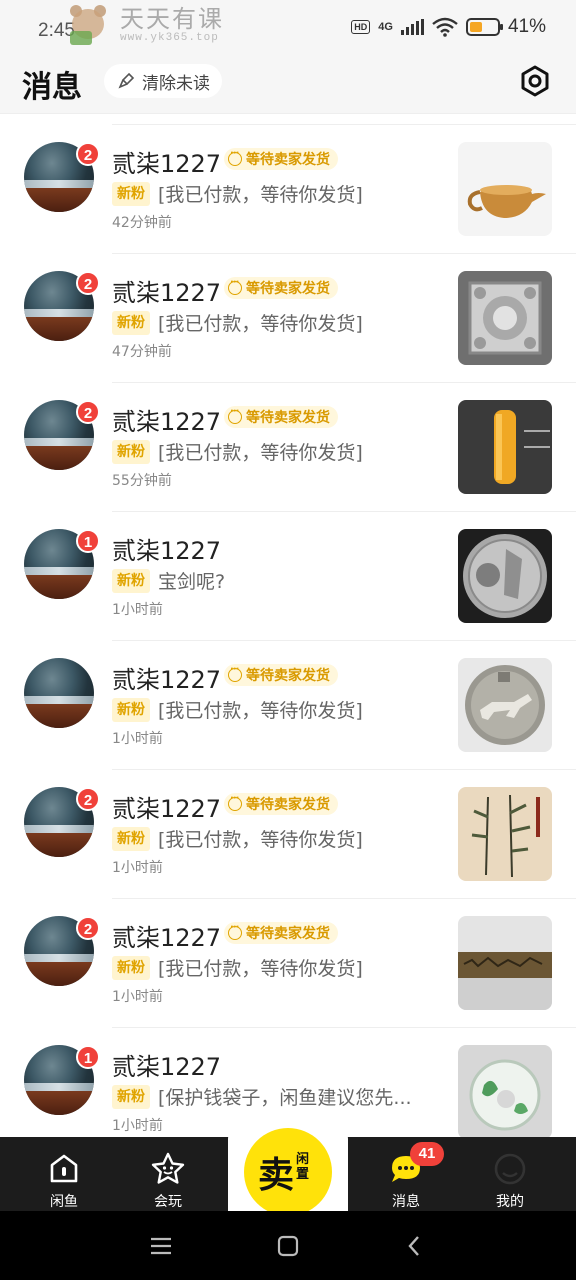  What do you see at coordinates (288, 436) in the screenshot?
I see `list-item: 2 贰柒1227 等待卖家发货 新粉 [我已付款，等待你发货] 55分钟前` at bounding box center [288, 436].